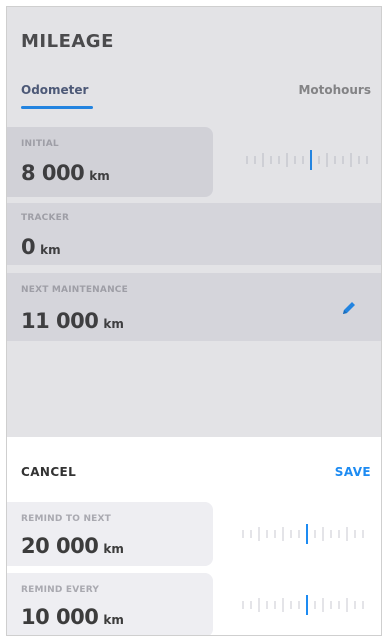  What do you see at coordinates (113, 620) in the screenshot?
I see `remind-every-unit: km` at bounding box center [113, 620].